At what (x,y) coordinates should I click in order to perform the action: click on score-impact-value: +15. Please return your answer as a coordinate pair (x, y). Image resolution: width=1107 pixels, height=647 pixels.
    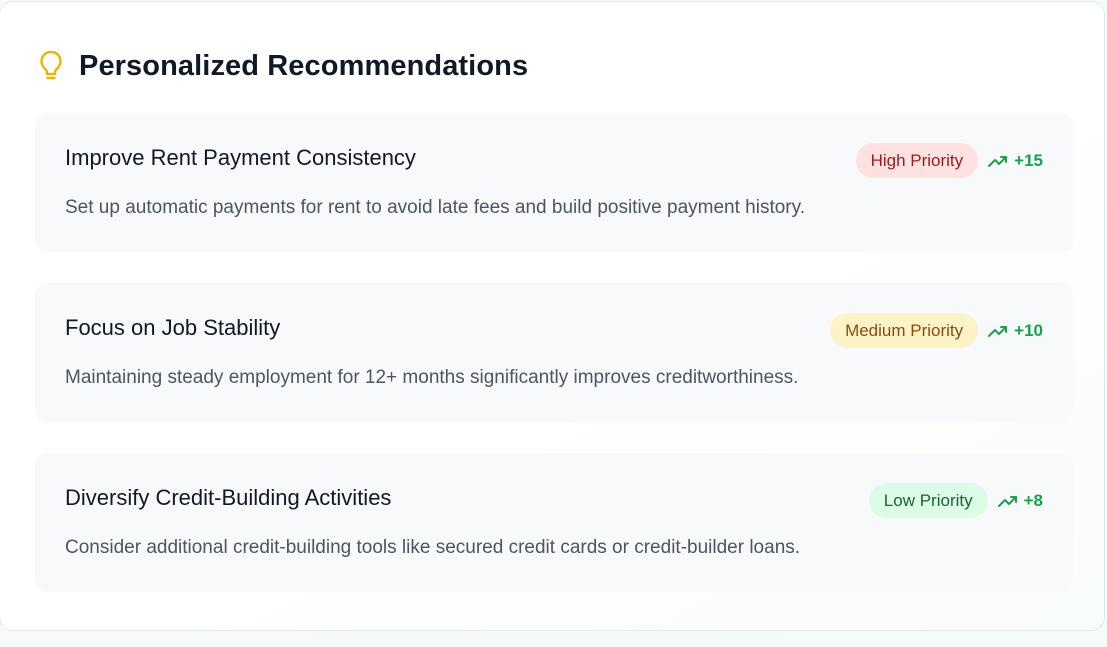
    Looking at the image, I should click on (1028, 160).